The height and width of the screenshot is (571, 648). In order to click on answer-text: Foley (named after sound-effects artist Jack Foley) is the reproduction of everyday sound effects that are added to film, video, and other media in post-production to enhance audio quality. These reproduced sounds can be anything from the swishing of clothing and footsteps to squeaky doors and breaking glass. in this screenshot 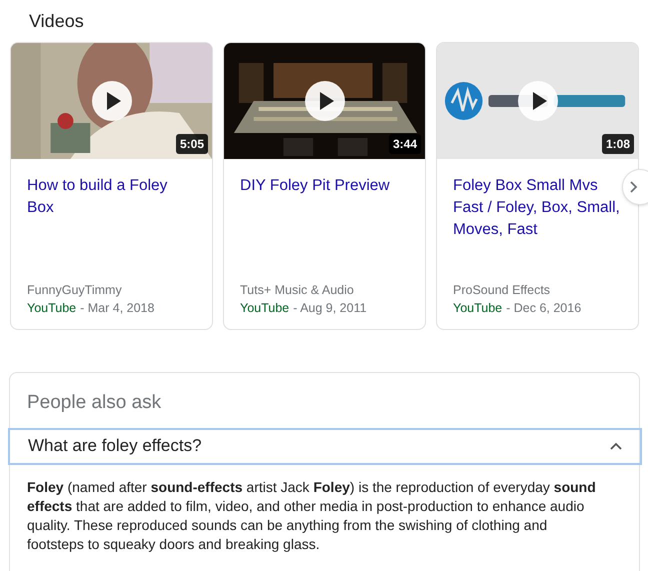, I will do `click(311, 516)`.